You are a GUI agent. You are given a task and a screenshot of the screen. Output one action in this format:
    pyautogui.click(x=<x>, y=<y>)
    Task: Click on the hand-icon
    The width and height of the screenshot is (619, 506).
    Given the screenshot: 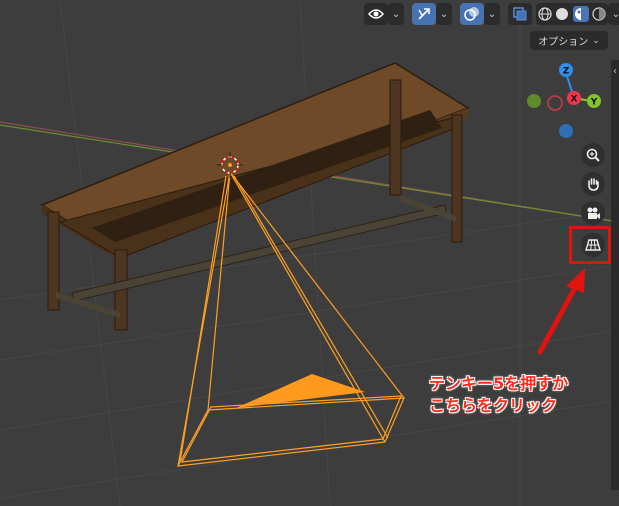 What is the action you would take?
    pyautogui.click(x=593, y=184)
    